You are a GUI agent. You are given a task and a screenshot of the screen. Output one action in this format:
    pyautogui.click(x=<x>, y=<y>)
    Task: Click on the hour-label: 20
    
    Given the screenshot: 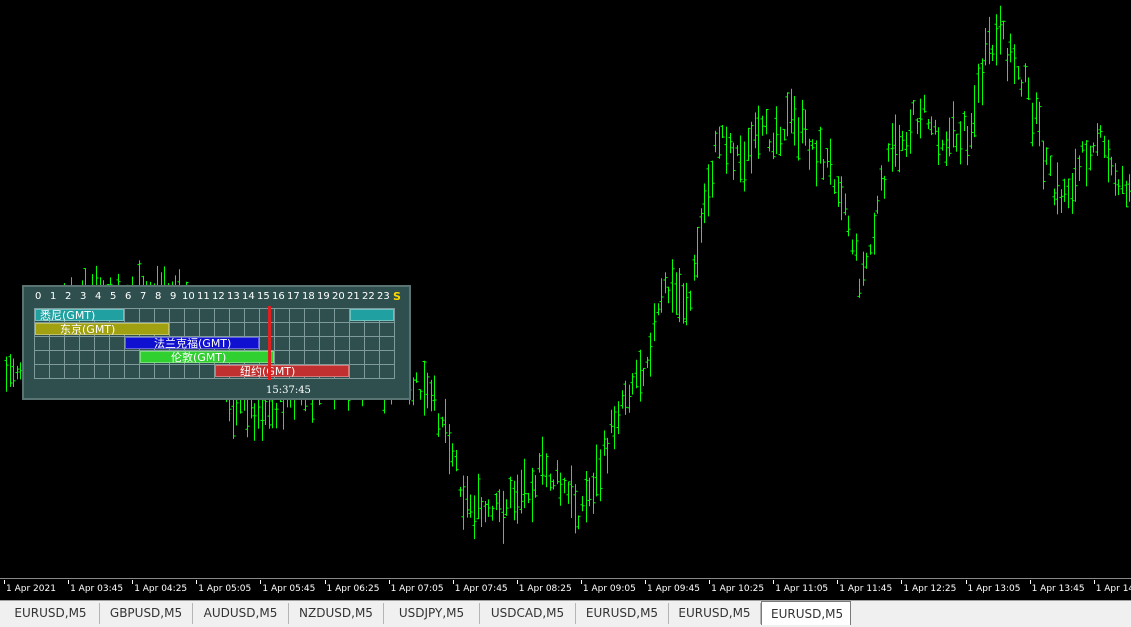 What is the action you would take?
    pyautogui.click(x=338, y=296)
    